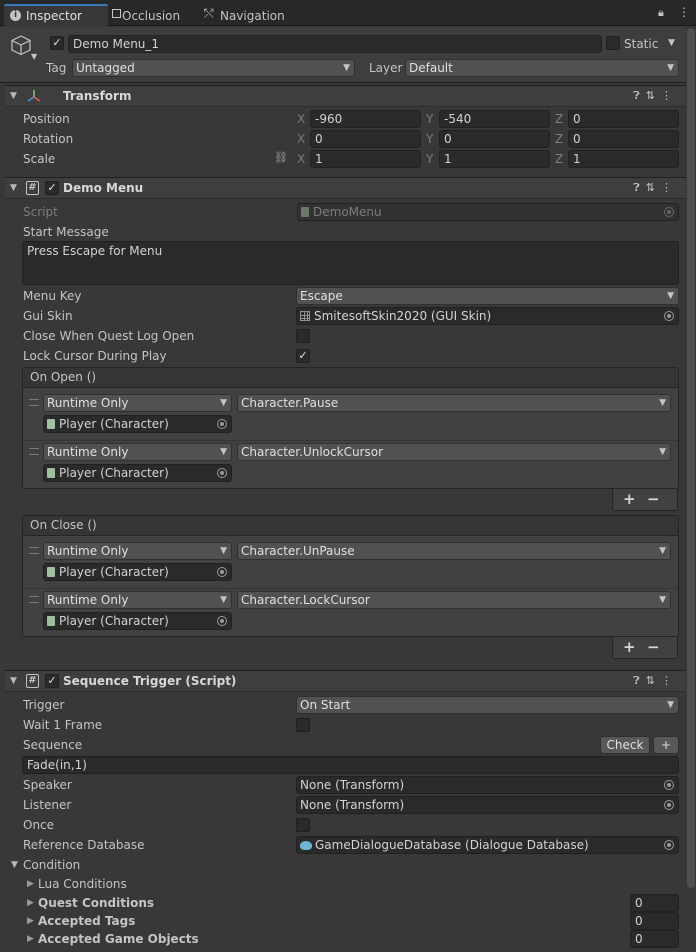 This screenshot has width=696, height=952. What do you see at coordinates (303, 825) in the screenshot?
I see `once-checkbox` at bounding box center [303, 825].